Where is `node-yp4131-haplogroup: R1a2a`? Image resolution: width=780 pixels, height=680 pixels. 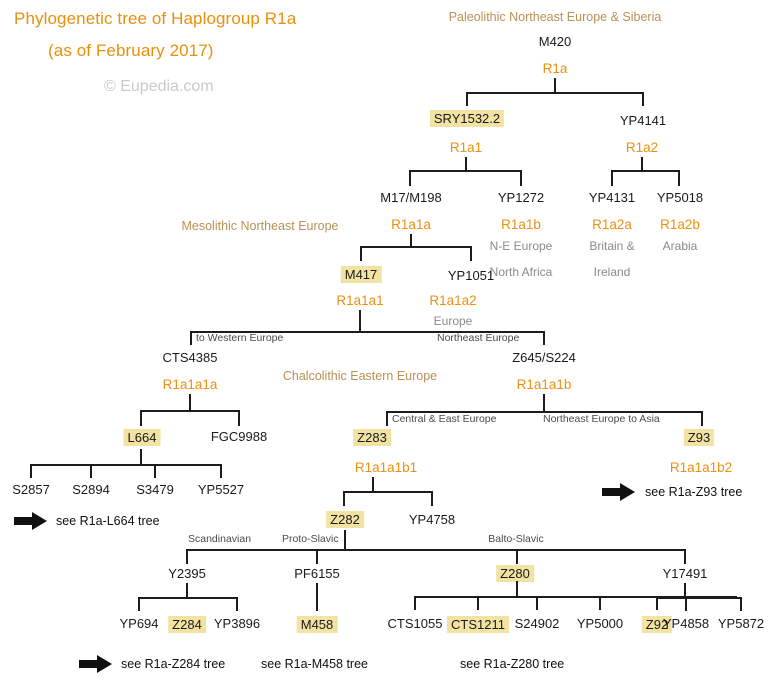
node-yp4131-haplogroup: R1a2a is located at coordinates (612, 224).